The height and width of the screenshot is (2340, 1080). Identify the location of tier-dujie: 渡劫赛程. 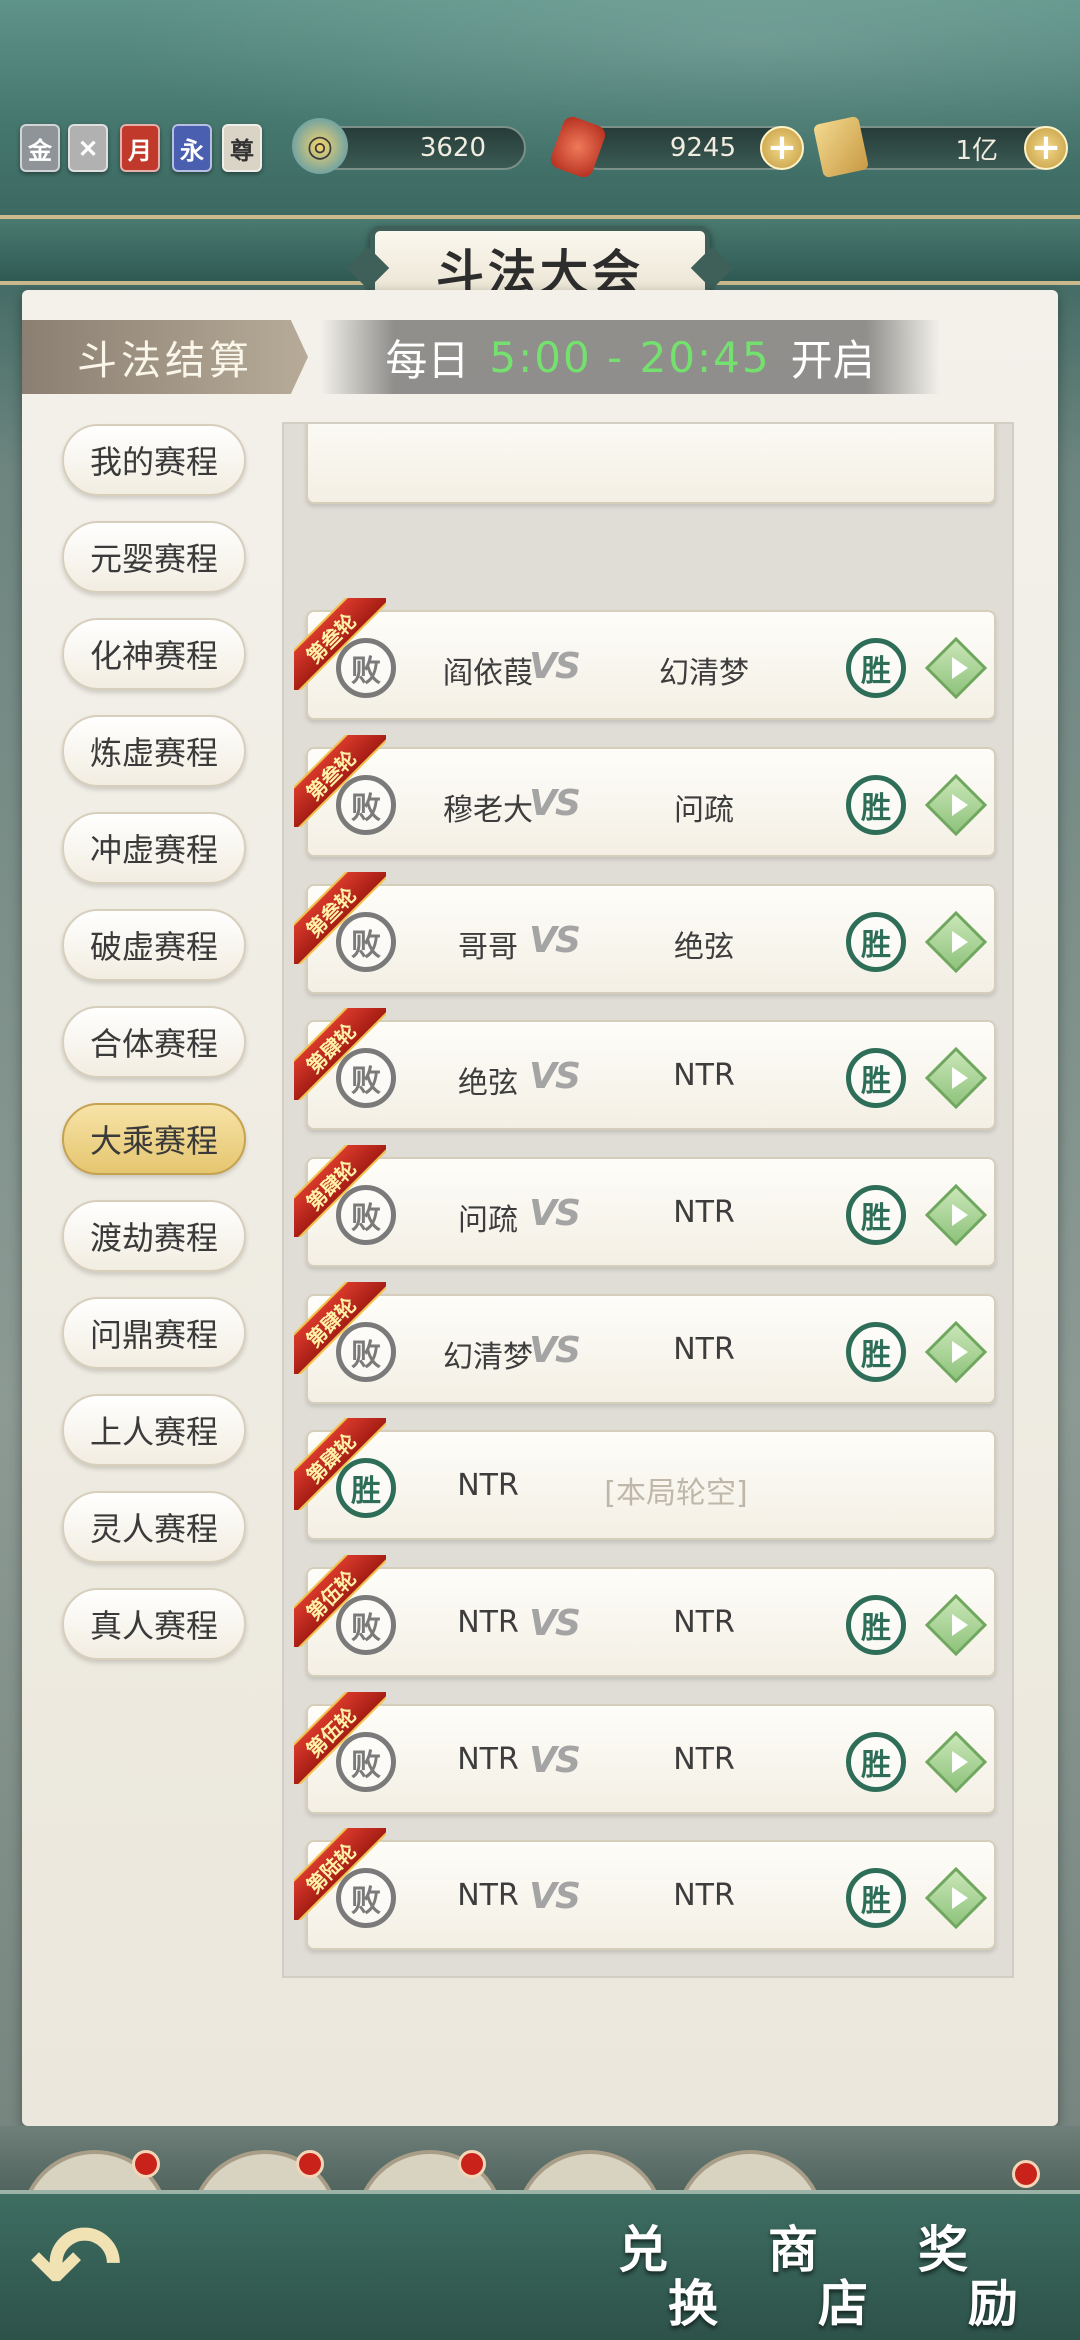
(154, 1236).